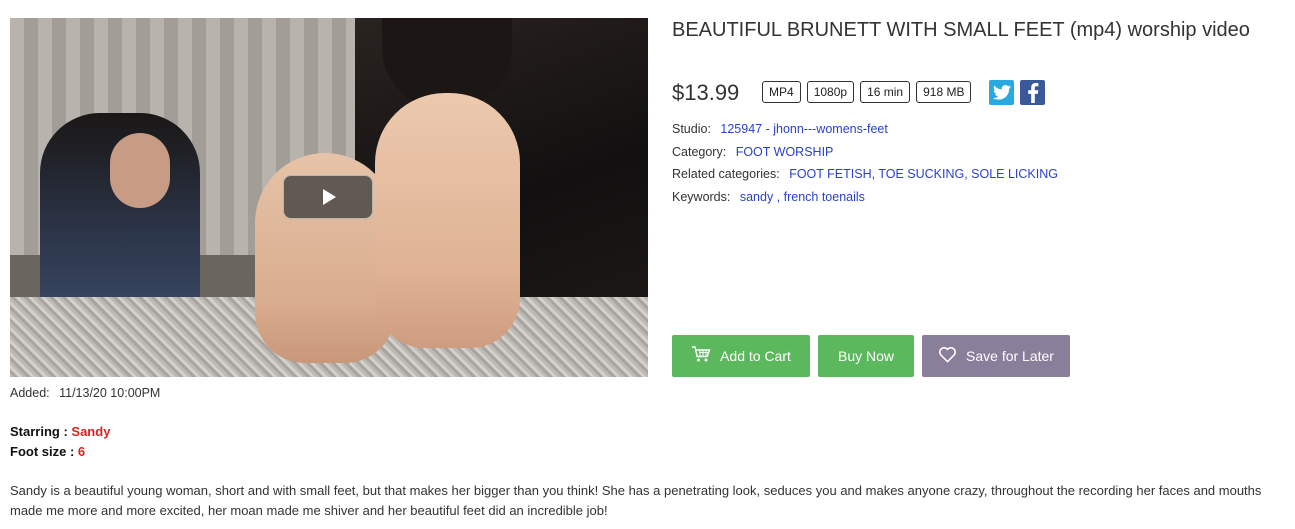 The image size is (1295, 529). I want to click on resolution-badge: 1080p, so click(830, 92).